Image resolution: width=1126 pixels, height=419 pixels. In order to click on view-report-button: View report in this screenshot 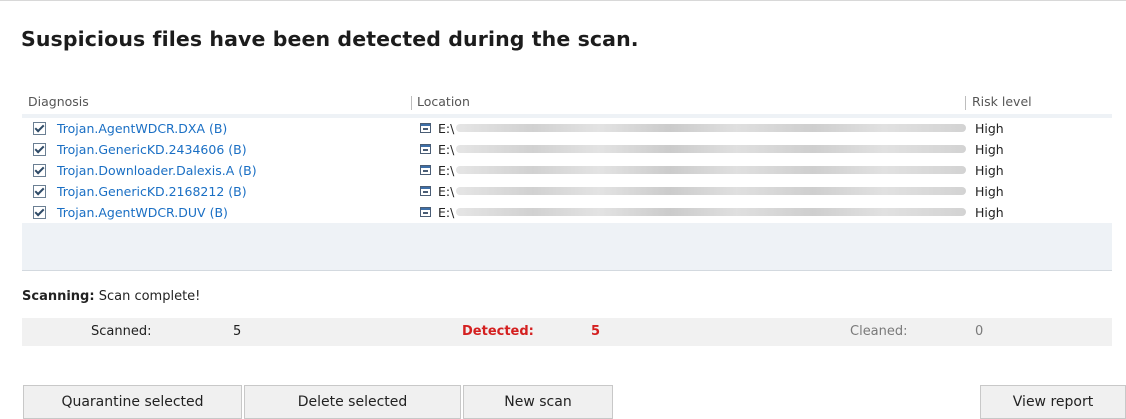, I will do `click(1053, 402)`.